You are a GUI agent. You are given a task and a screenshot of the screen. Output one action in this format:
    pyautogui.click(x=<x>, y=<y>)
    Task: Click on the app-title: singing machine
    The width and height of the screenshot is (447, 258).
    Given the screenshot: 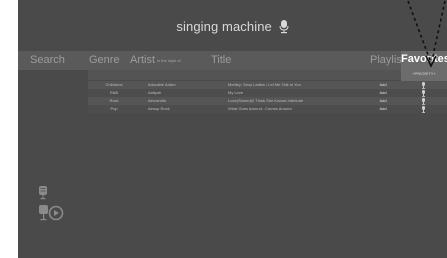 What is the action you would take?
    pyautogui.click(x=224, y=26)
    